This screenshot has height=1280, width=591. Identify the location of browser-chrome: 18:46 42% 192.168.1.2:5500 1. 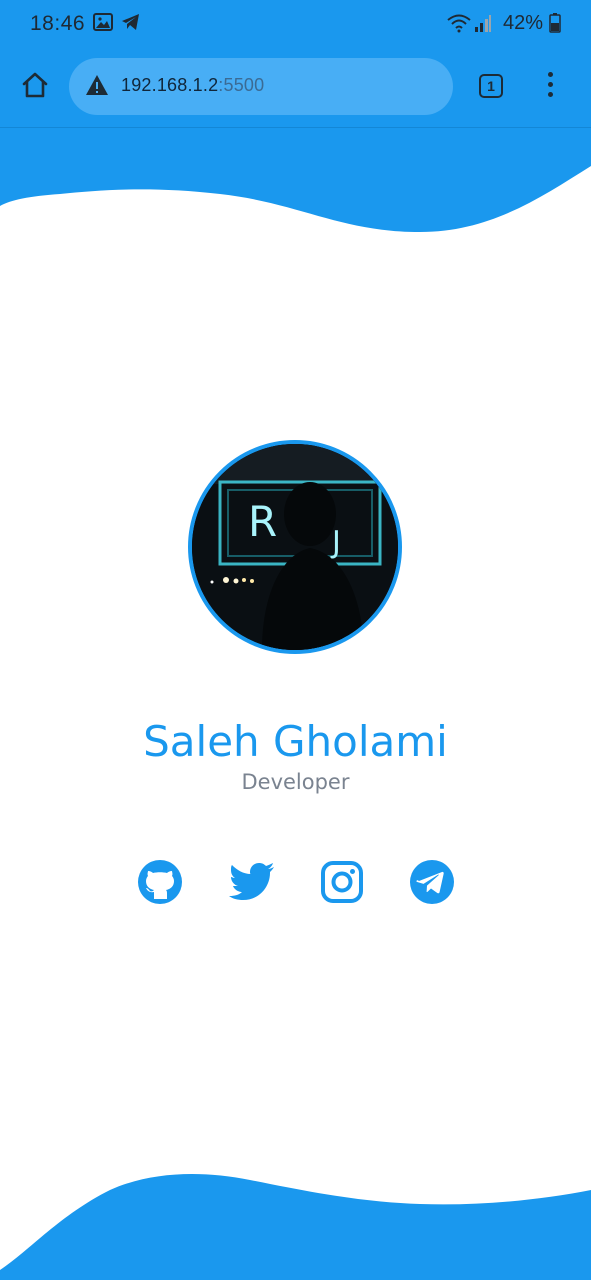
(295, 64).